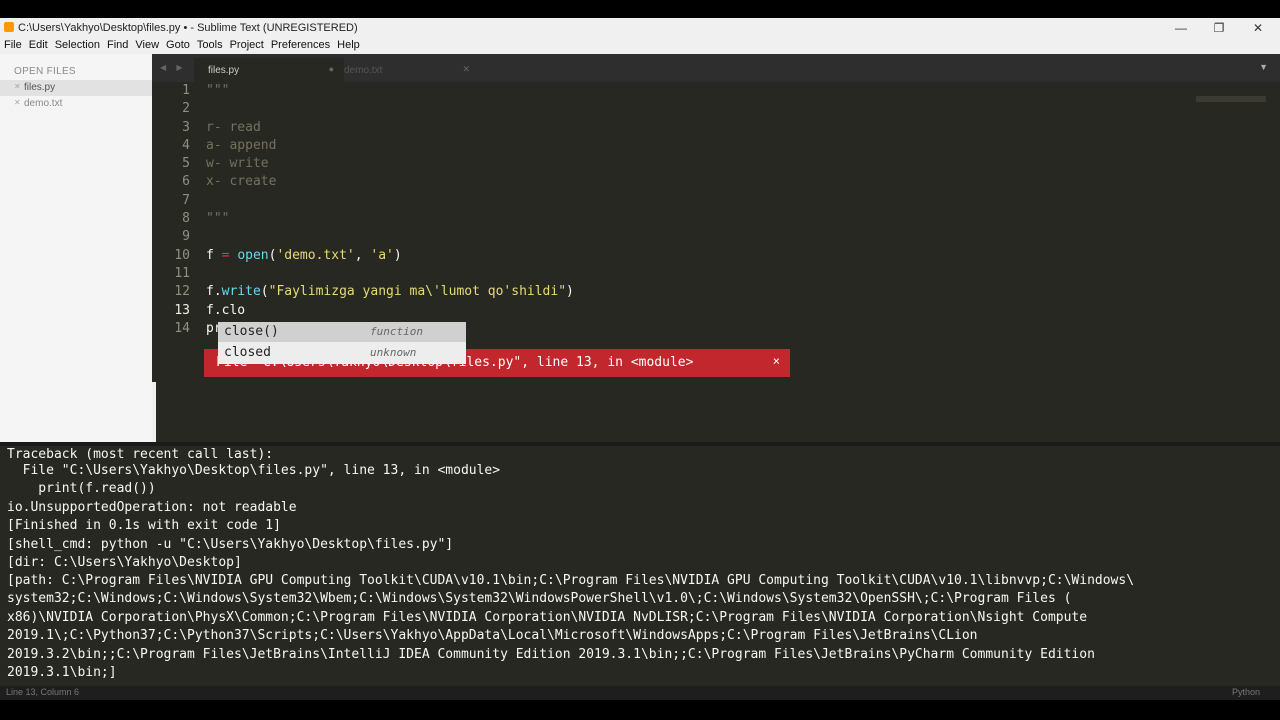  Describe the element at coordinates (226, 310) in the screenshot. I see `code-line-13: f.clo` at that location.